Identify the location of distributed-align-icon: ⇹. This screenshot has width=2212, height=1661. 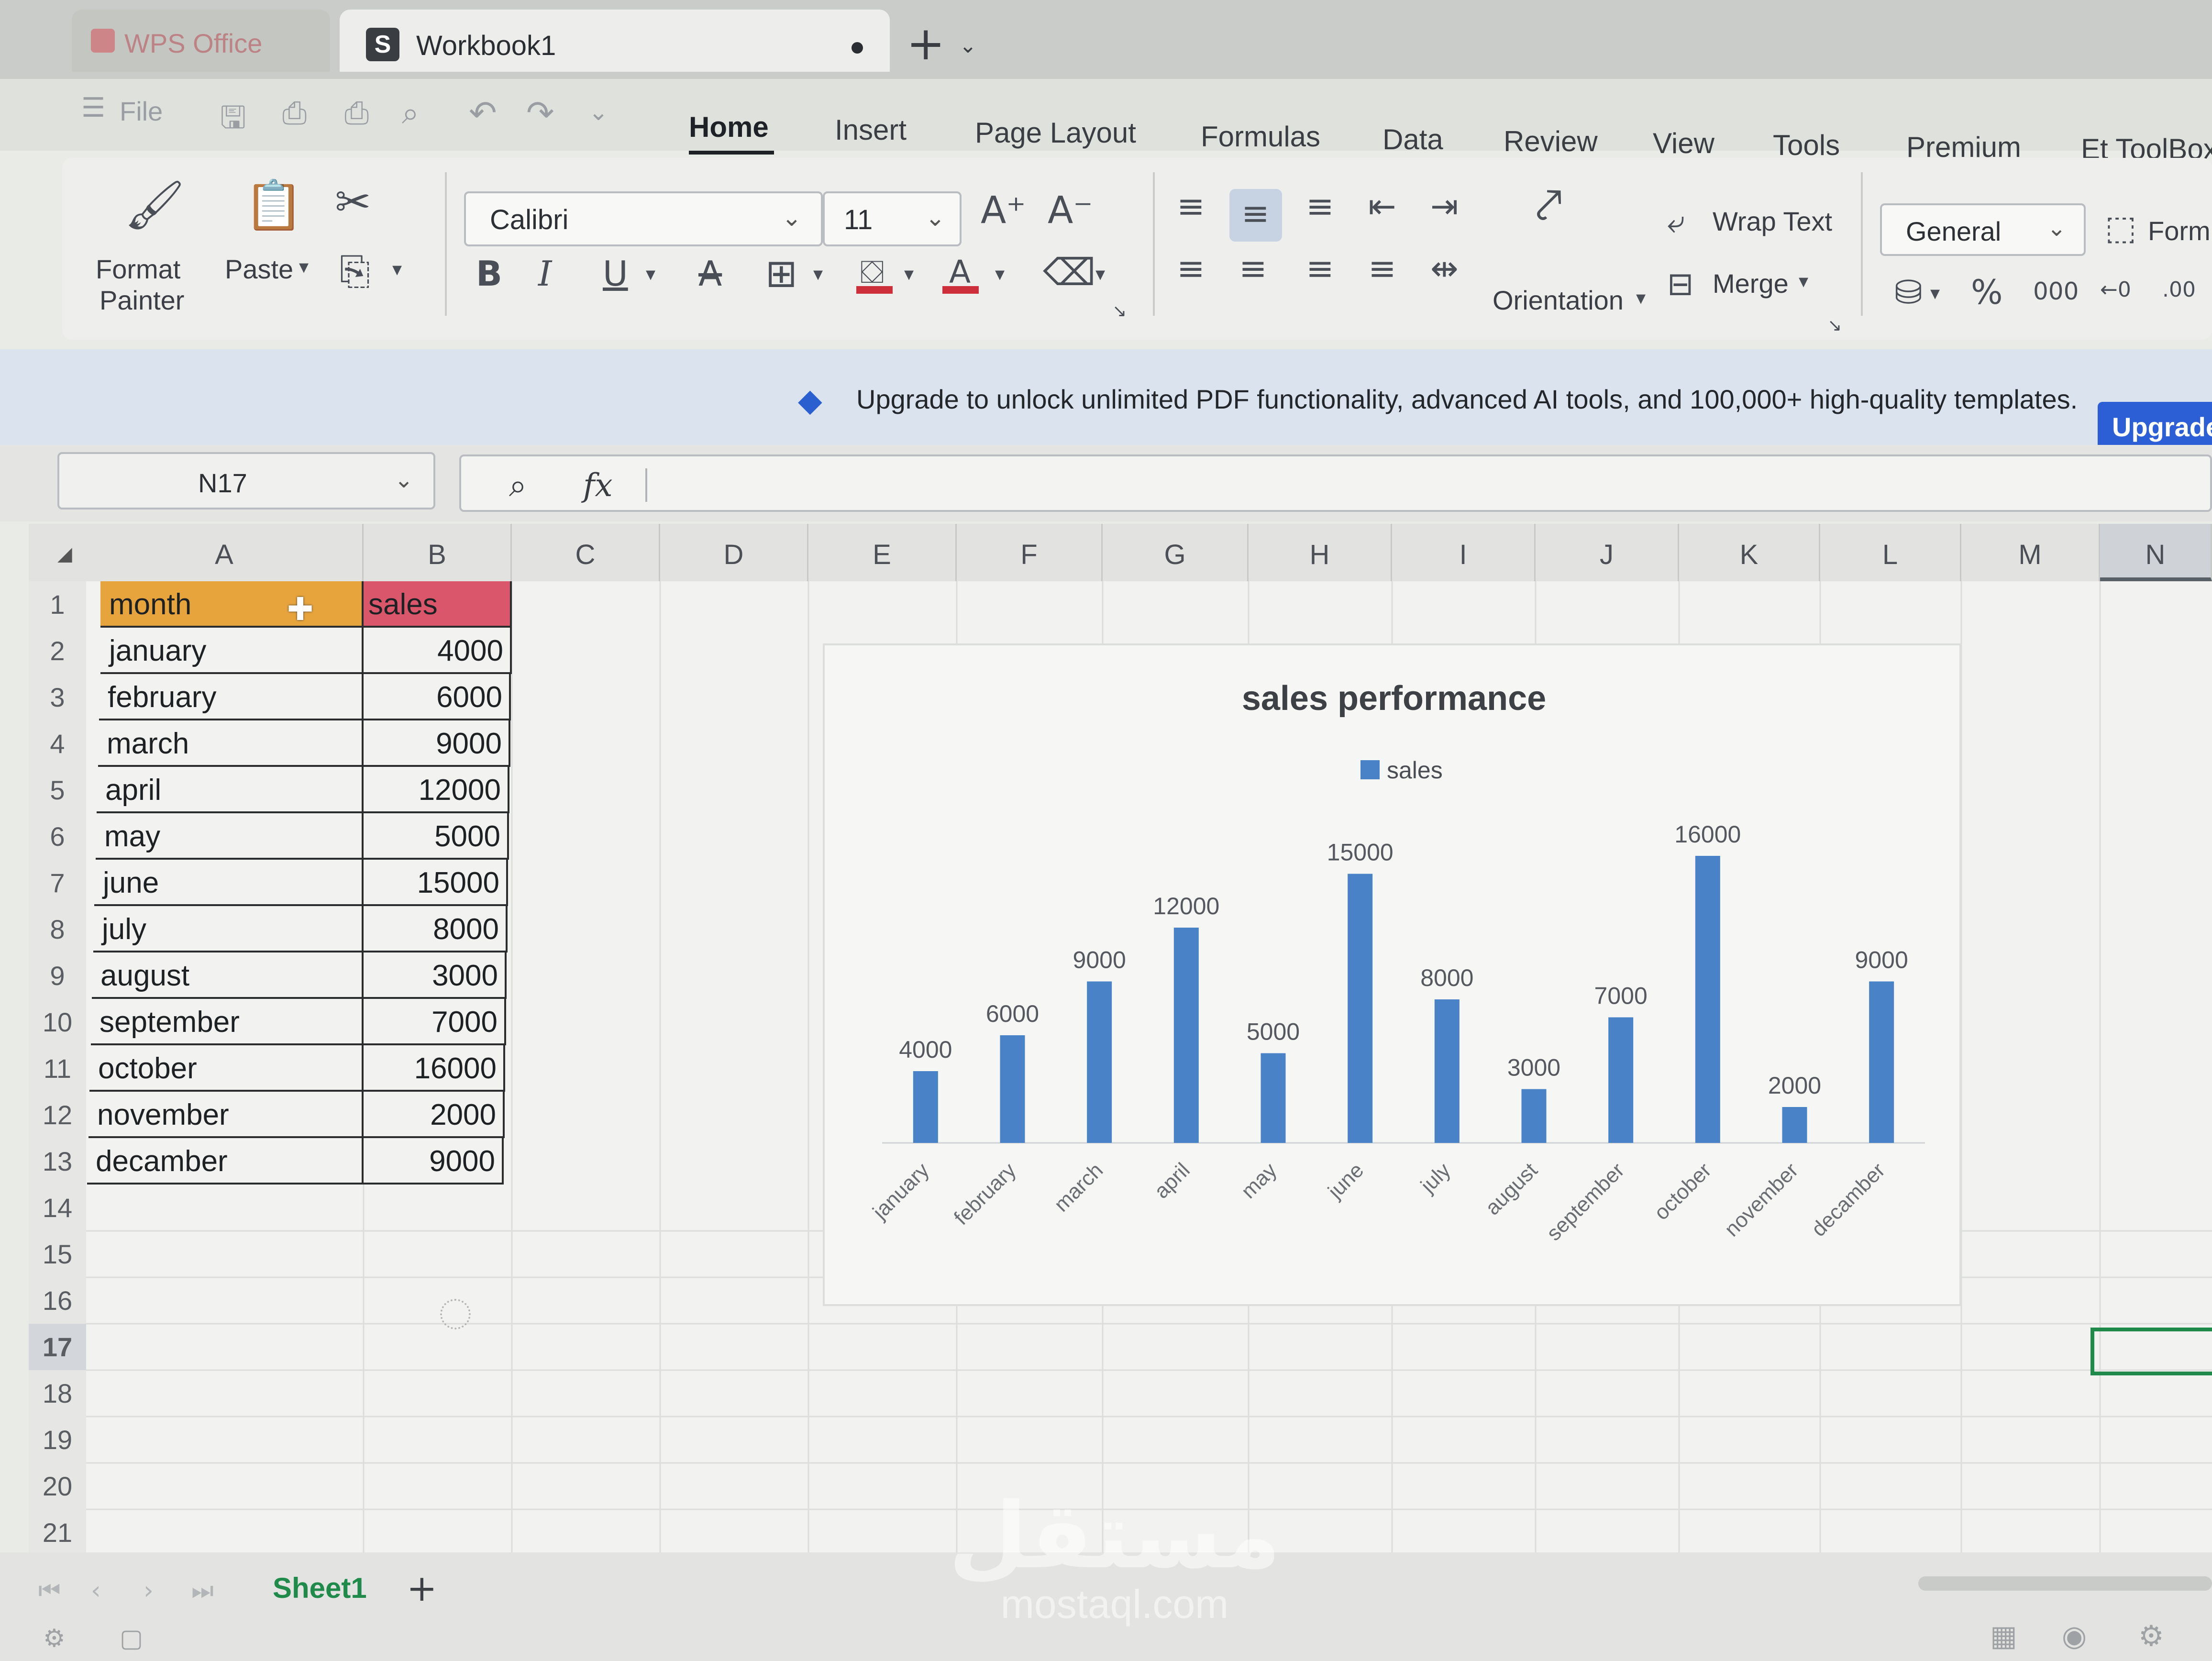
(1444, 268).